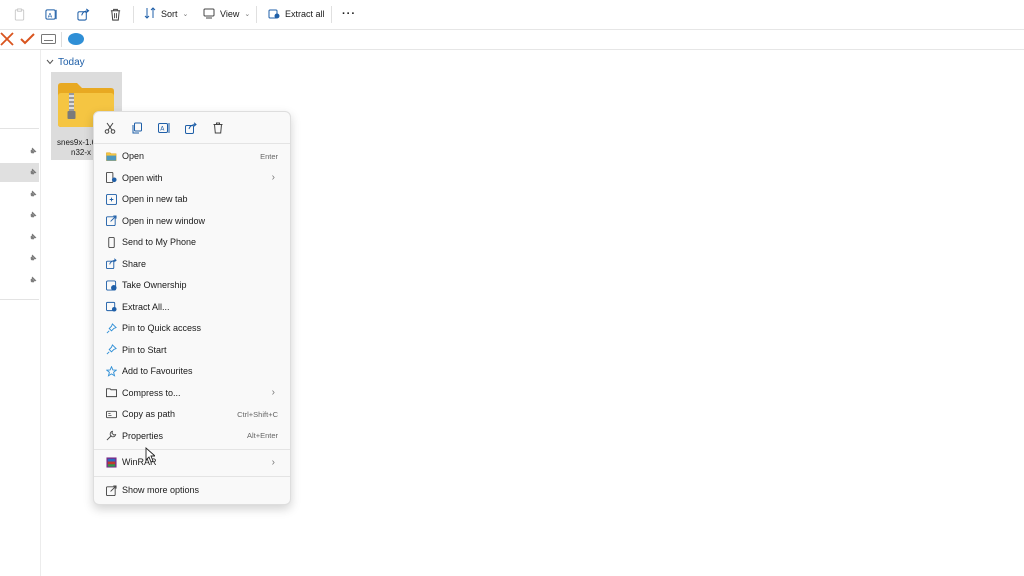  What do you see at coordinates (257, 414) in the screenshot?
I see `menu-item-shortcut: Ctrl+Shift+C` at bounding box center [257, 414].